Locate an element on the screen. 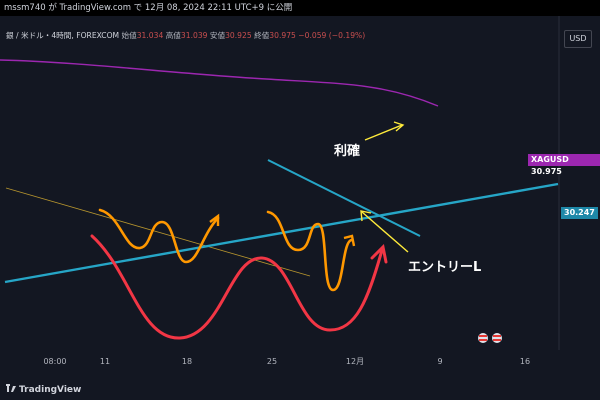 Image resolution: width=600 pixels, height=400 pixels. xagusd-label: XAGUSD is located at coordinates (550, 159).